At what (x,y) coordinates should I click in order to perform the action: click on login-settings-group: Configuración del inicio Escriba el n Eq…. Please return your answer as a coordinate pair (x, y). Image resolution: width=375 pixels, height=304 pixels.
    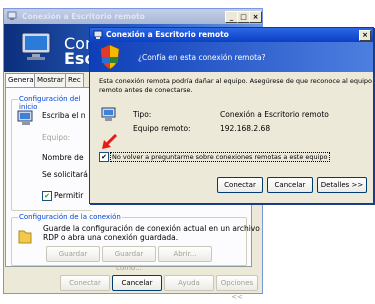
    Looking at the image, I should click on (51, 153).